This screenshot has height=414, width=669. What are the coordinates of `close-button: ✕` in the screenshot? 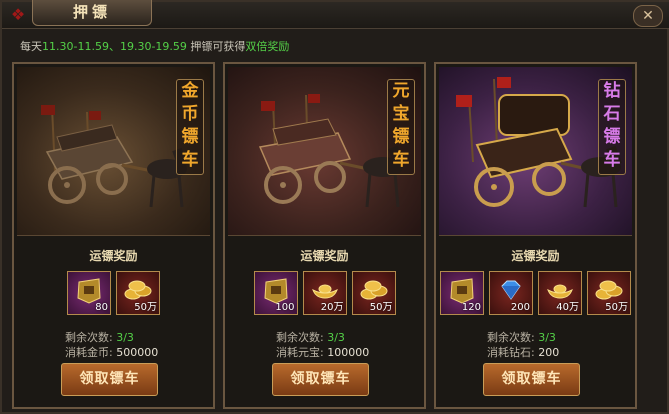 It's located at (648, 16).